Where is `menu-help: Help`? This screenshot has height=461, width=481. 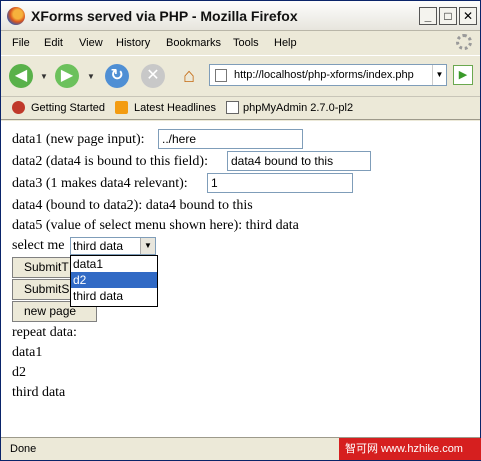 menu-help: Help is located at coordinates (285, 43).